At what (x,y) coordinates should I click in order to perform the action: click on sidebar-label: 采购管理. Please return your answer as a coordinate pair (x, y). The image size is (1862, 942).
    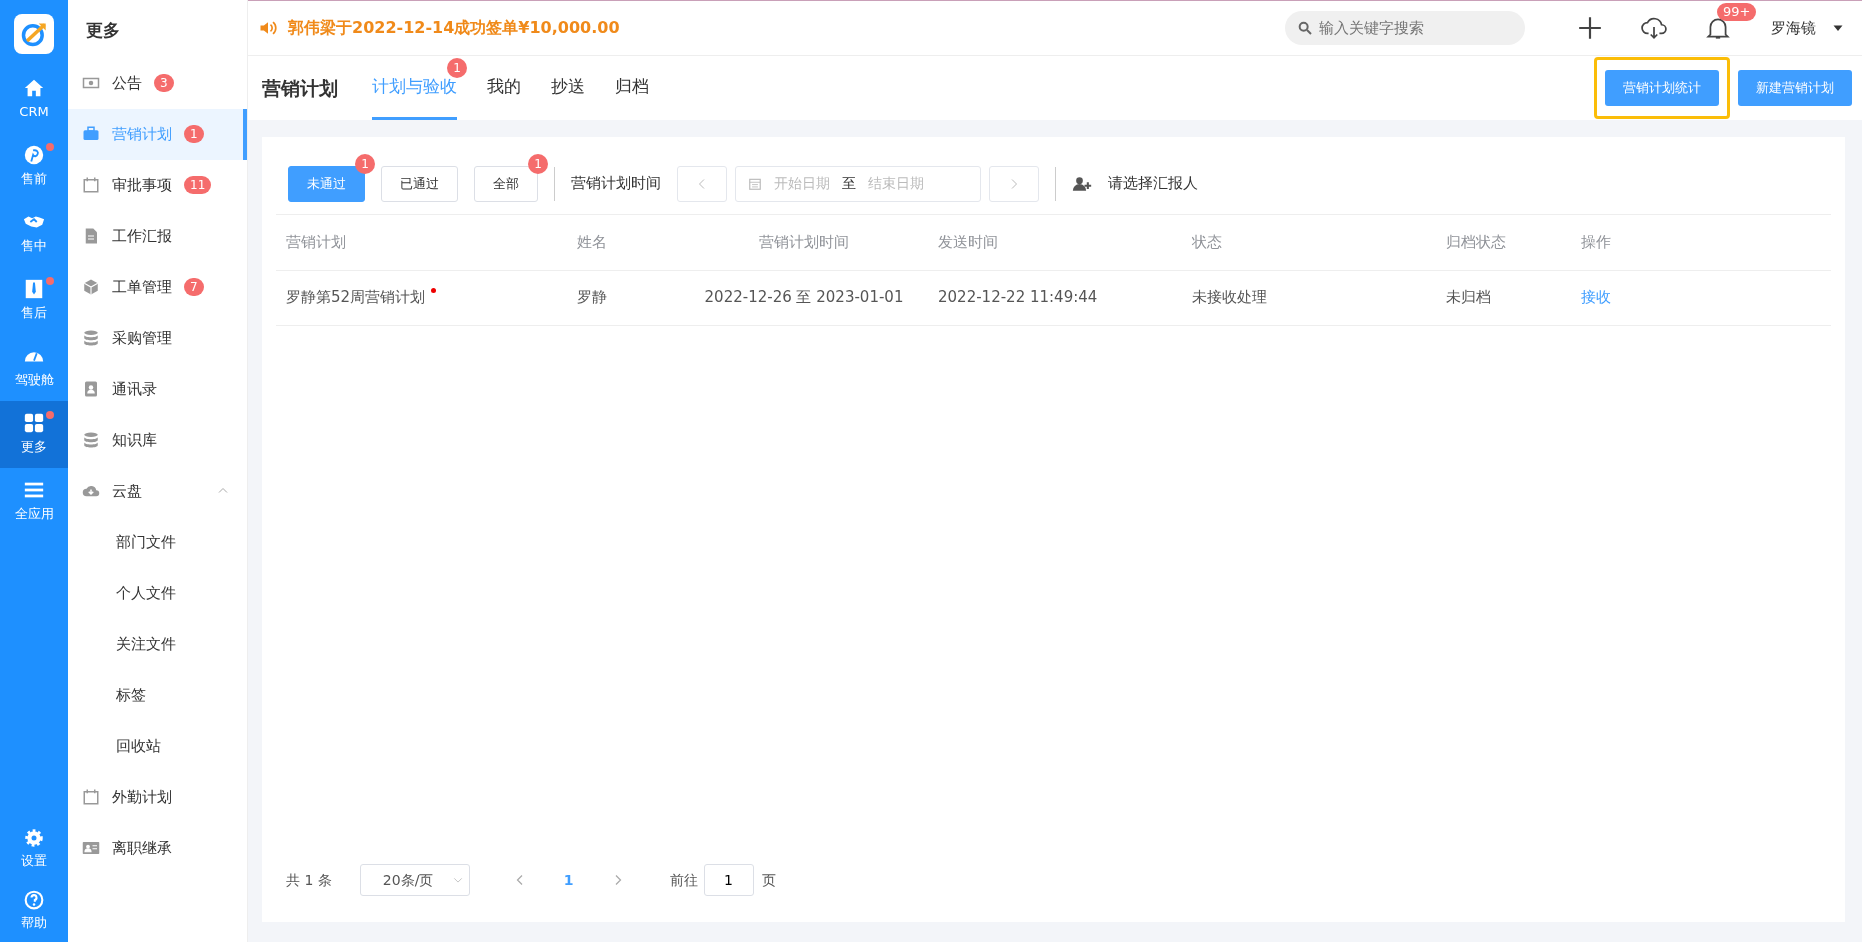
    Looking at the image, I should click on (142, 338).